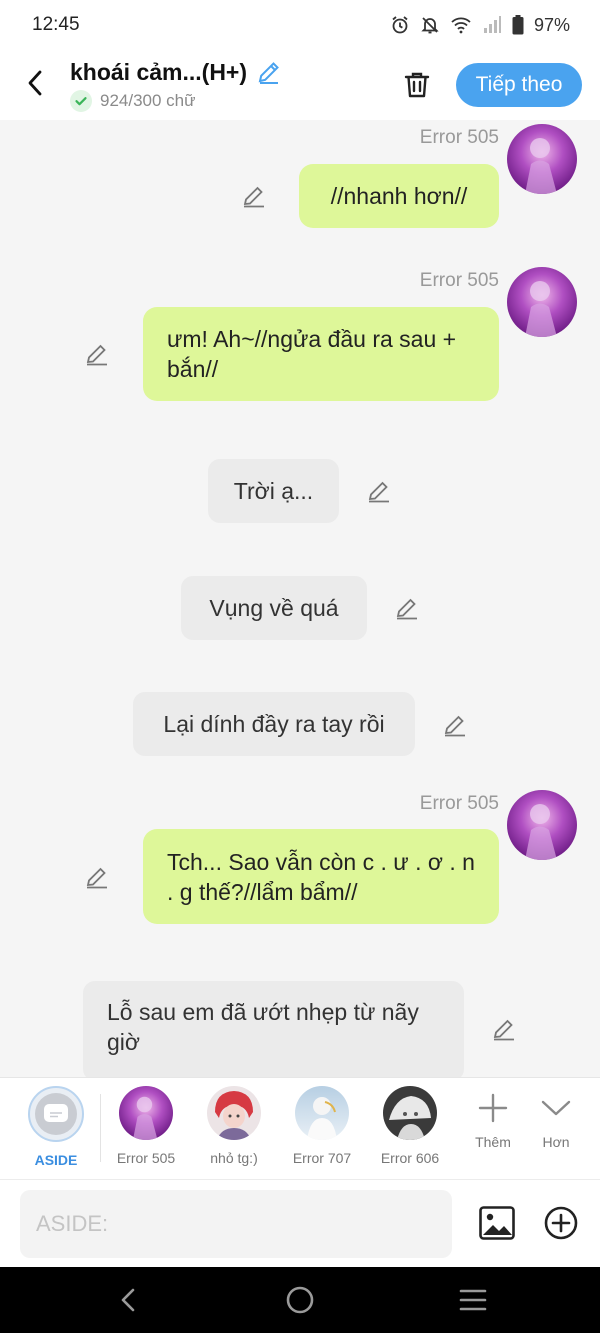  I want to click on back-button, so click(35, 83).